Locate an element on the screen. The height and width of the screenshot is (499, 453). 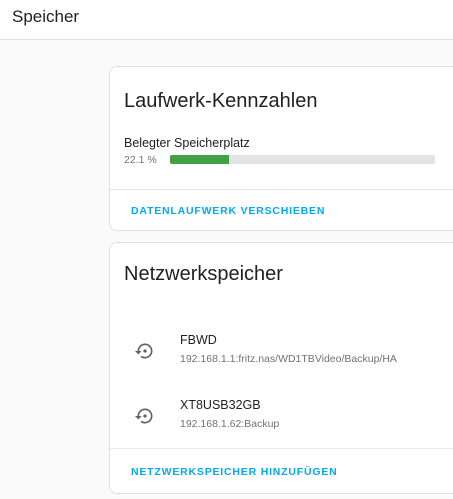
used-storage-label: Belegter Speicherplatz is located at coordinates (187, 143).